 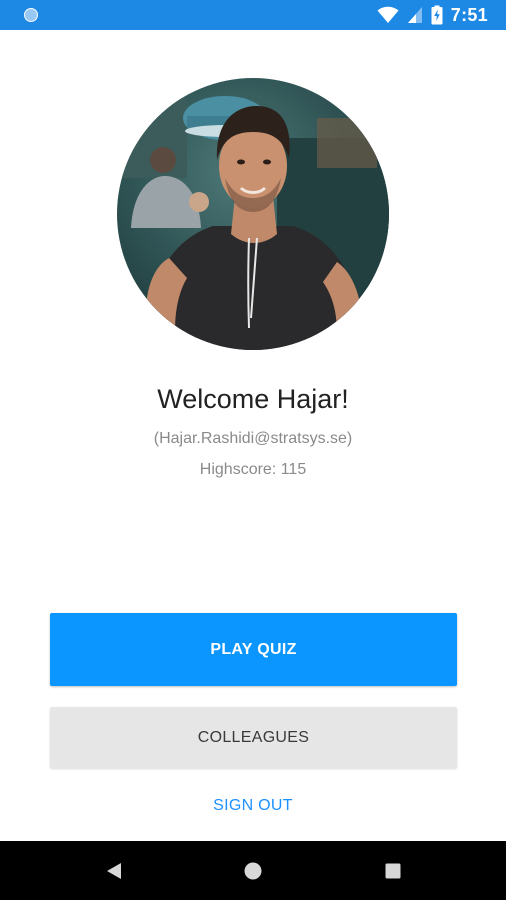 I want to click on status-icons: 7:51, so click(x=432, y=15).